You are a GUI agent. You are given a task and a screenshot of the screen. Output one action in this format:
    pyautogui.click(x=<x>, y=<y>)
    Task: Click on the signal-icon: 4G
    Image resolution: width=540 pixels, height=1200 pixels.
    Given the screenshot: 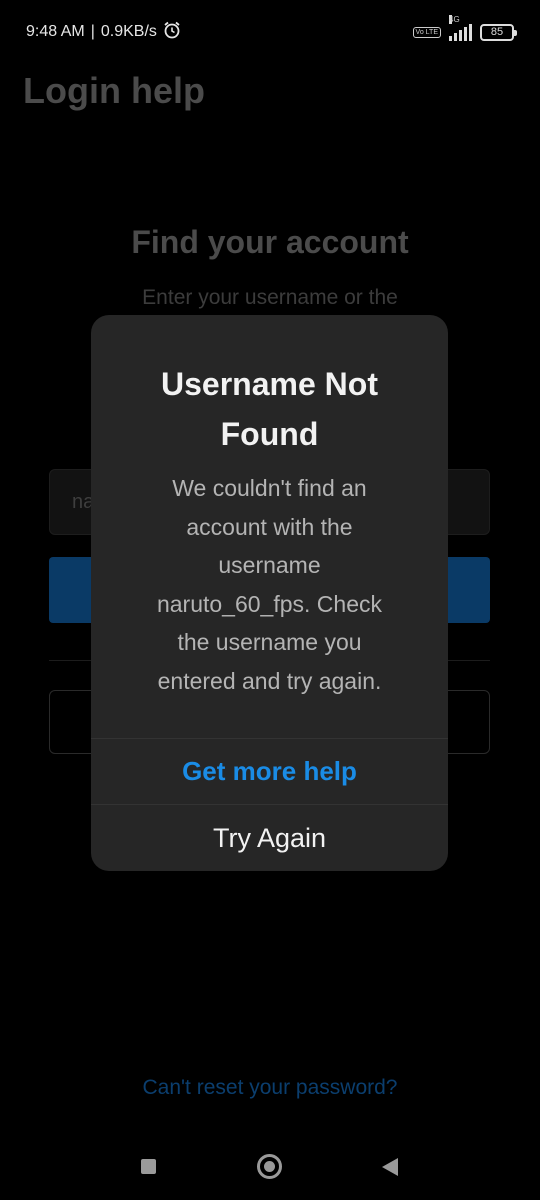 What is the action you would take?
    pyautogui.click(x=460, y=28)
    